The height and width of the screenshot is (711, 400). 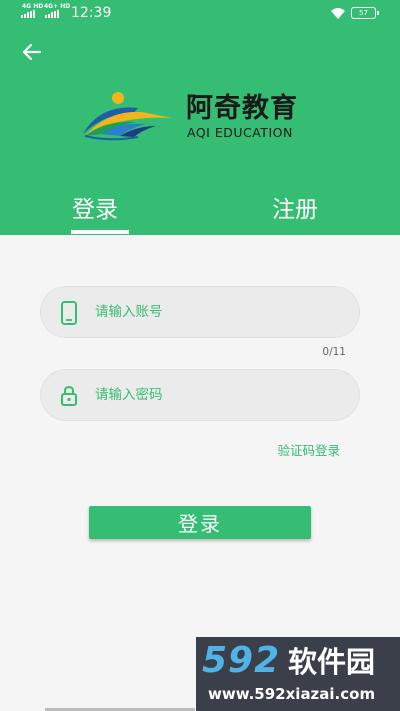 I want to click on lock-icon, so click(x=69, y=395).